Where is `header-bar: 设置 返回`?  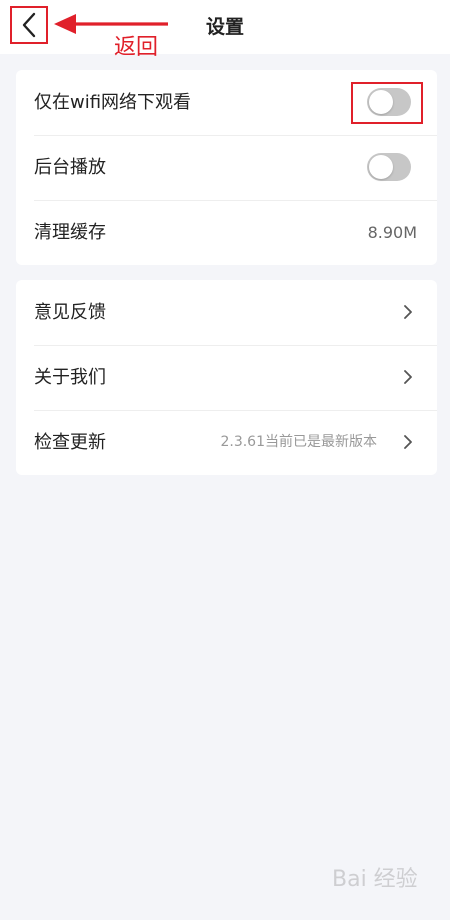 header-bar: 设置 返回 is located at coordinates (225, 30).